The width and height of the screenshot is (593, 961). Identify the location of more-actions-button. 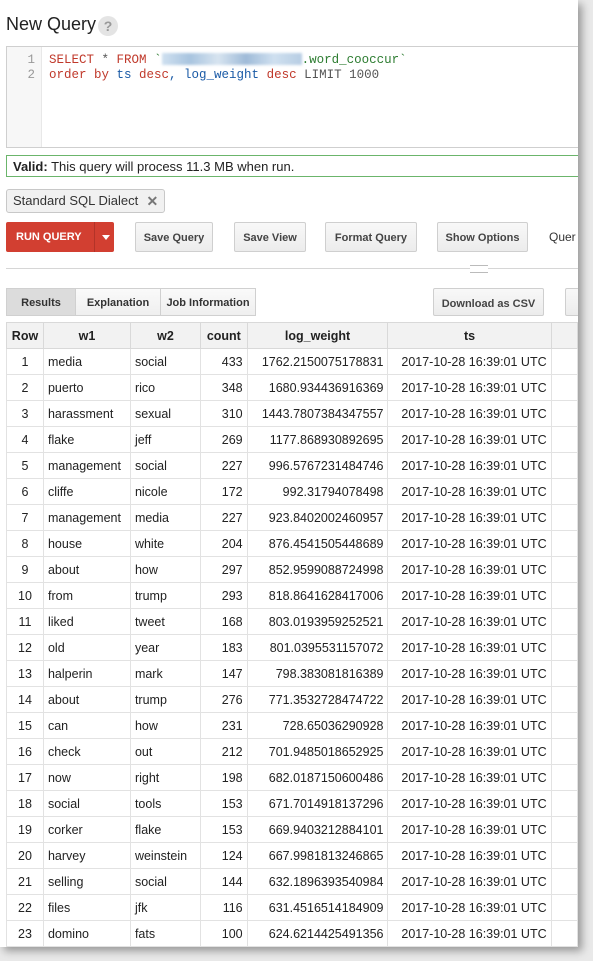
(571, 302).